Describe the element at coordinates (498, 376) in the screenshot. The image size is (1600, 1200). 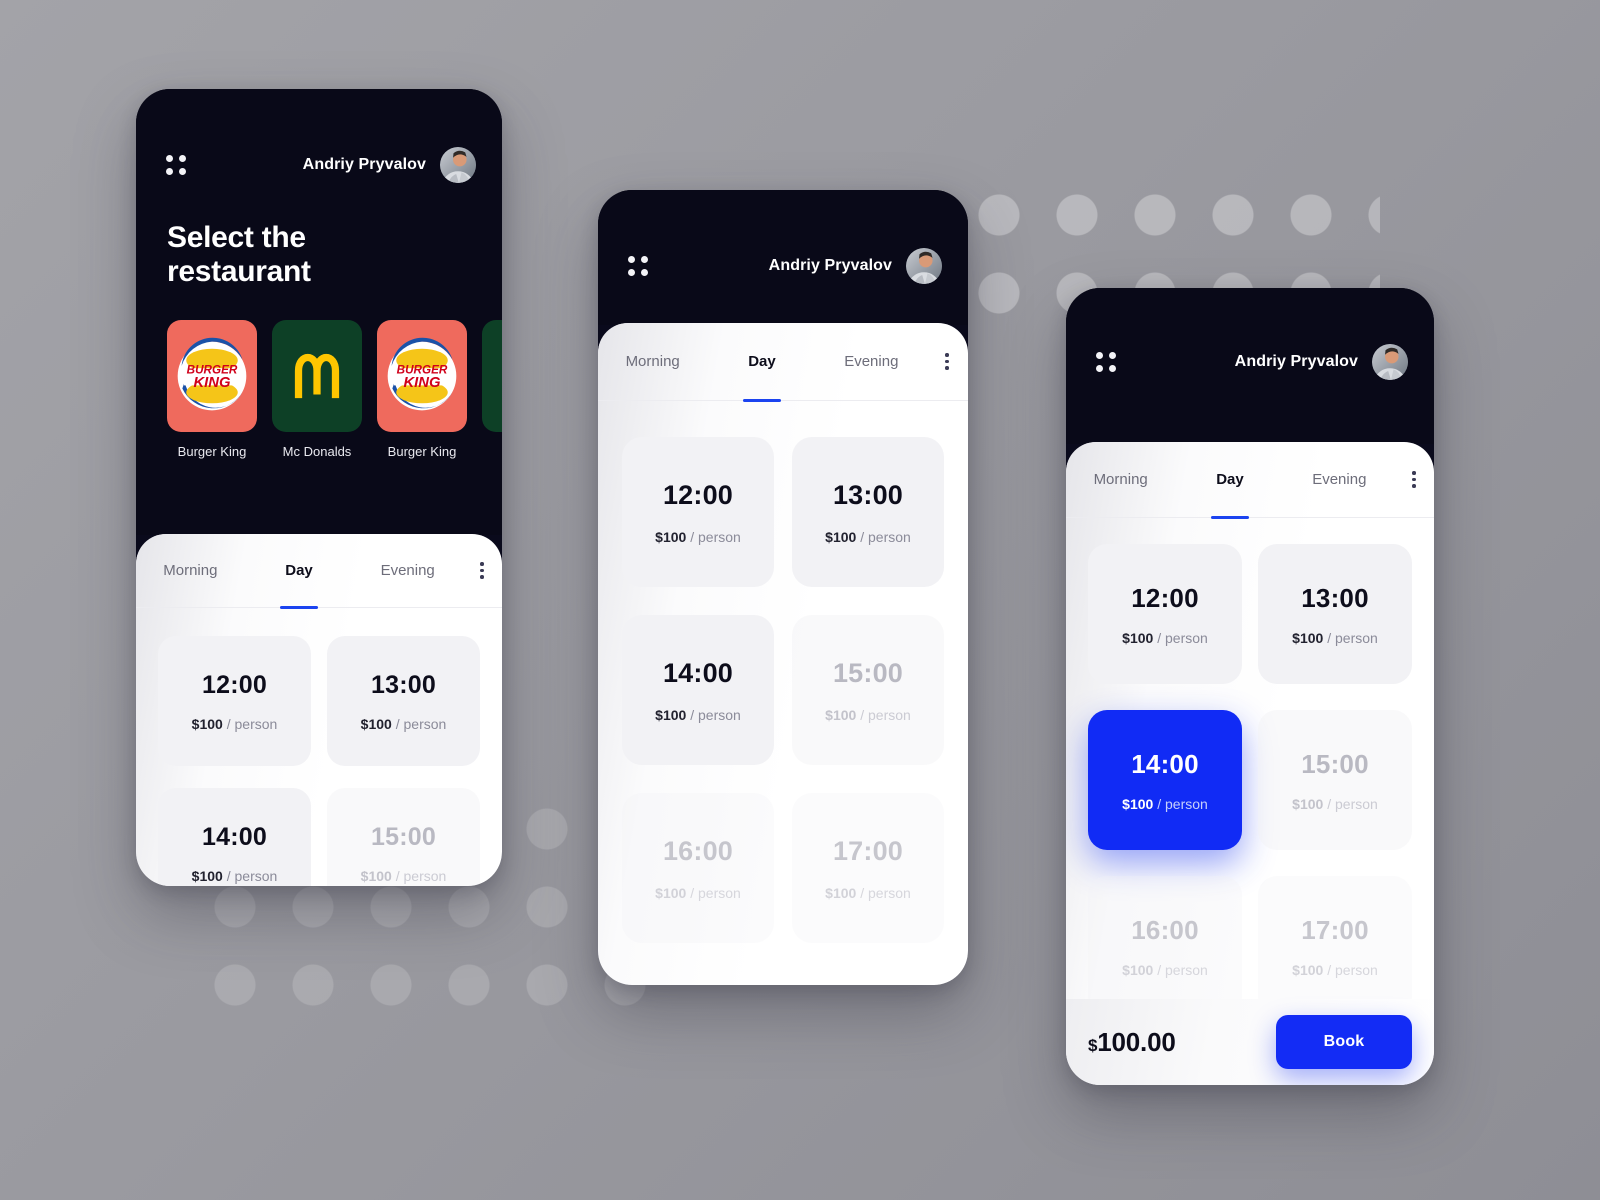
I see `mcdonalds-logo` at that location.